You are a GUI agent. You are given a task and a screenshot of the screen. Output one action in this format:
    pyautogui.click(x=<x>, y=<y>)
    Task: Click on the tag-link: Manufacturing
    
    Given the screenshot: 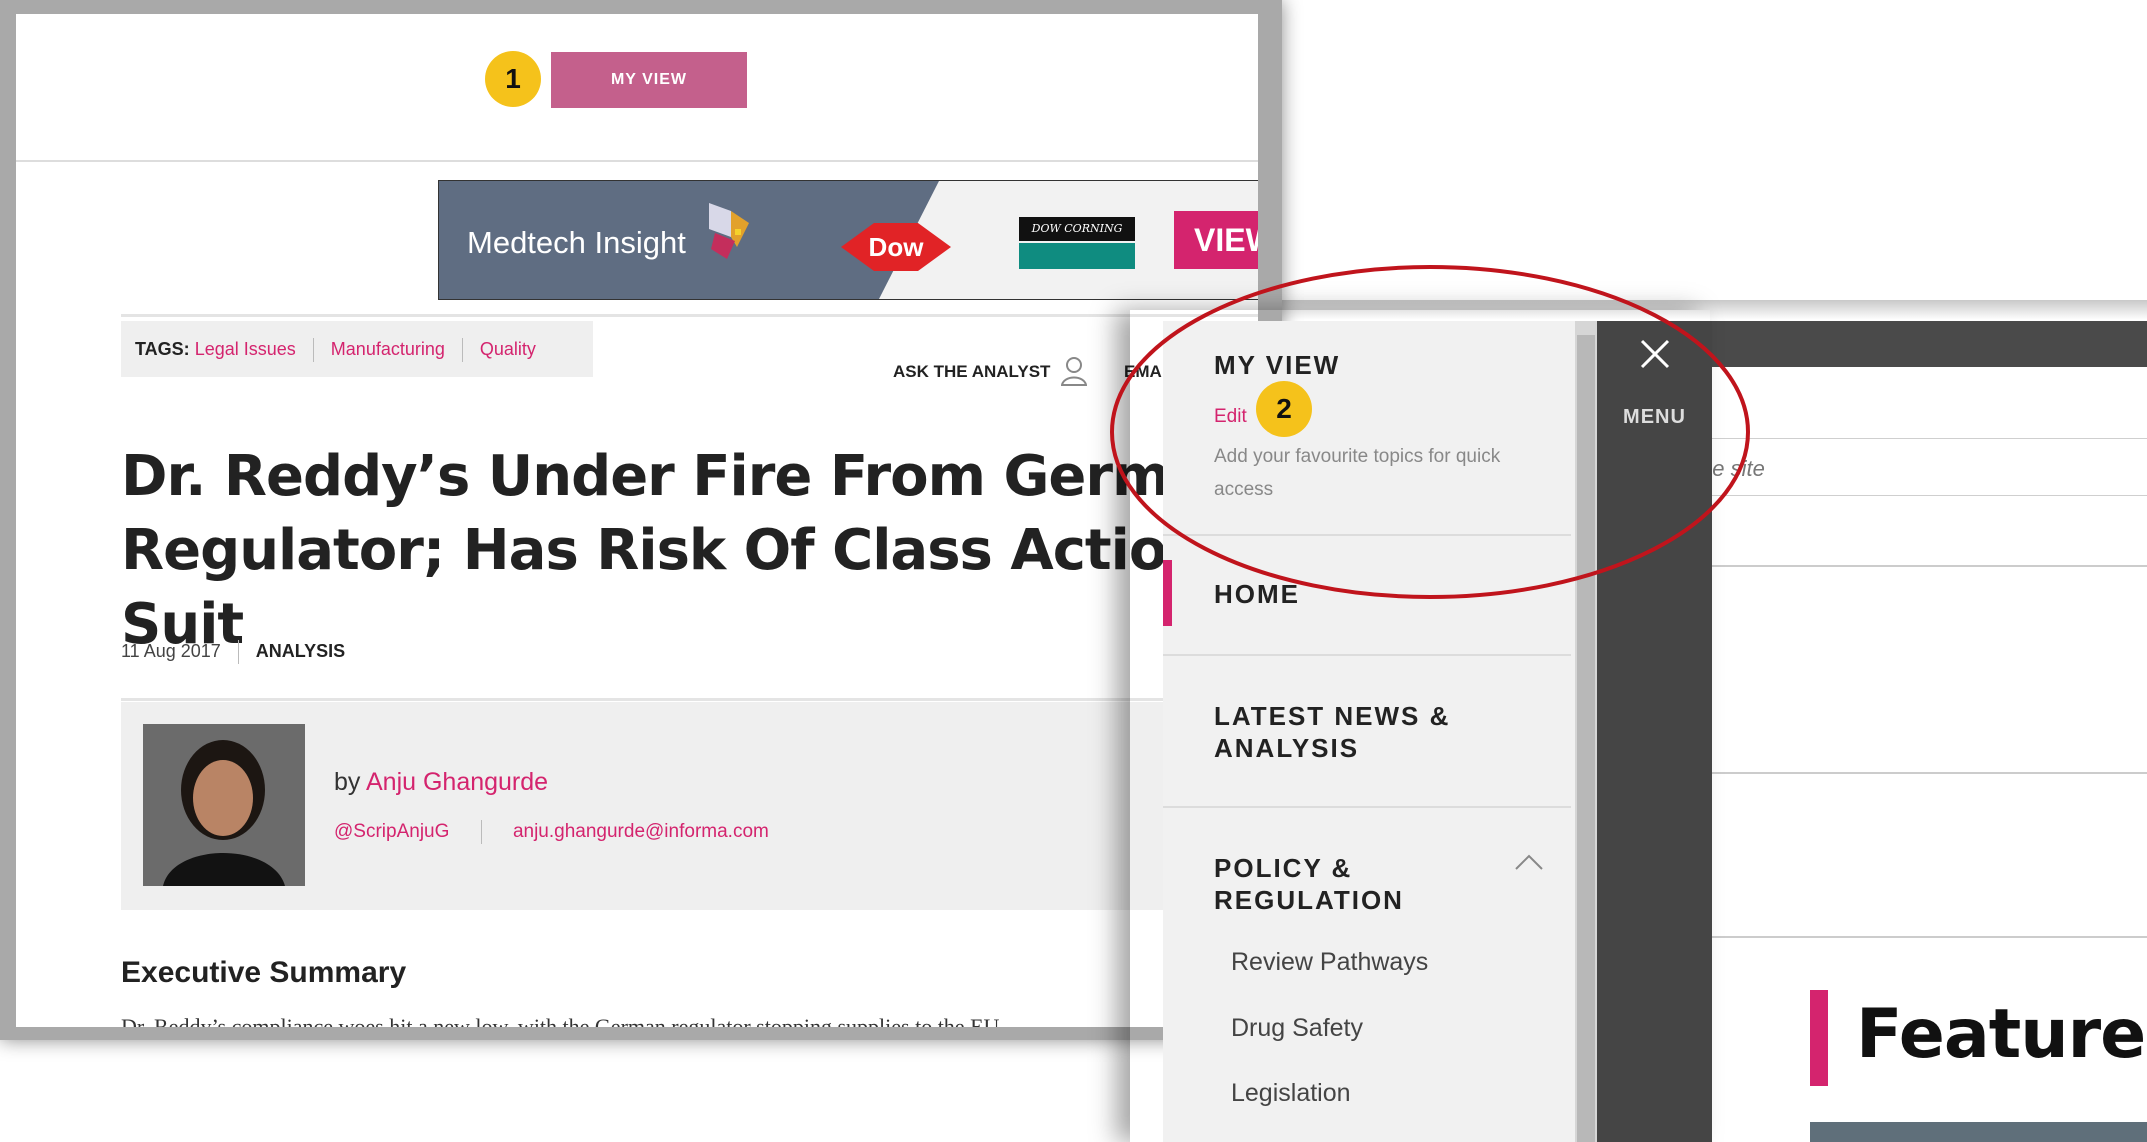 What is the action you would take?
    pyautogui.click(x=388, y=349)
    